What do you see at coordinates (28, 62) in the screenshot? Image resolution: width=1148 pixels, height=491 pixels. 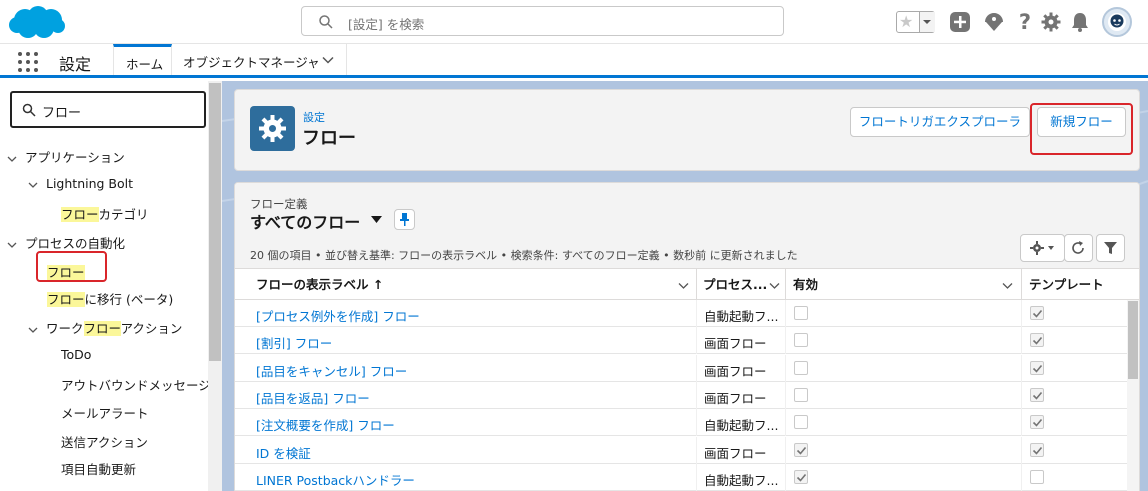 I see `app-launcher-icon` at bounding box center [28, 62].